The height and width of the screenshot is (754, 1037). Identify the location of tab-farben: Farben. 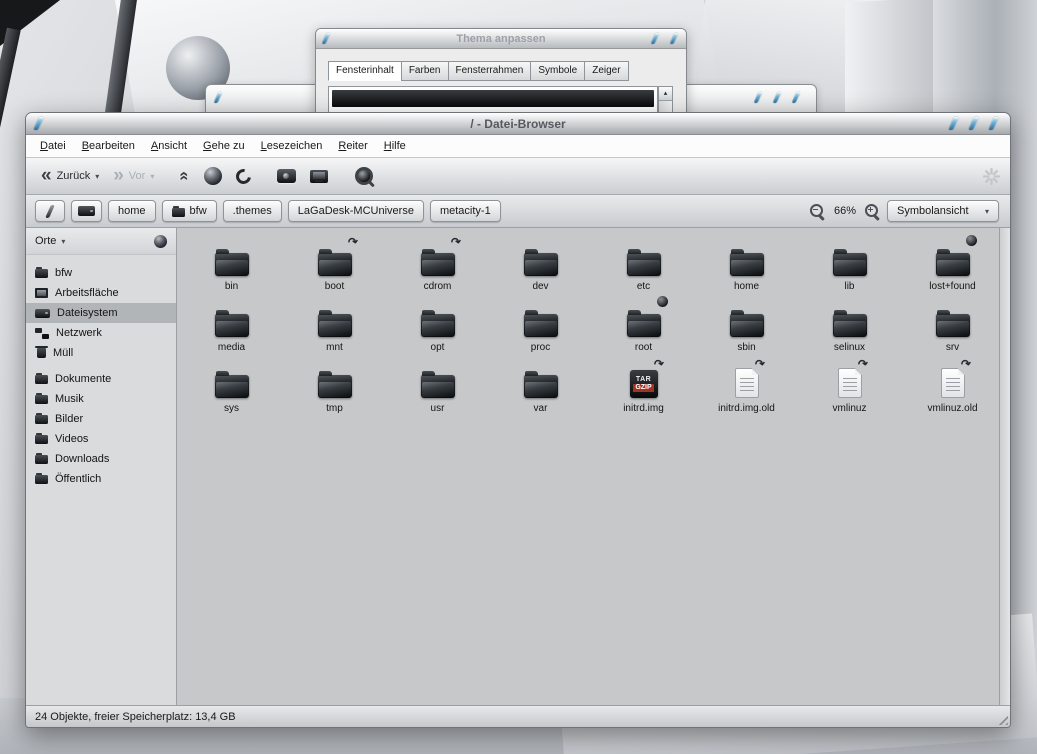
(424, 71).